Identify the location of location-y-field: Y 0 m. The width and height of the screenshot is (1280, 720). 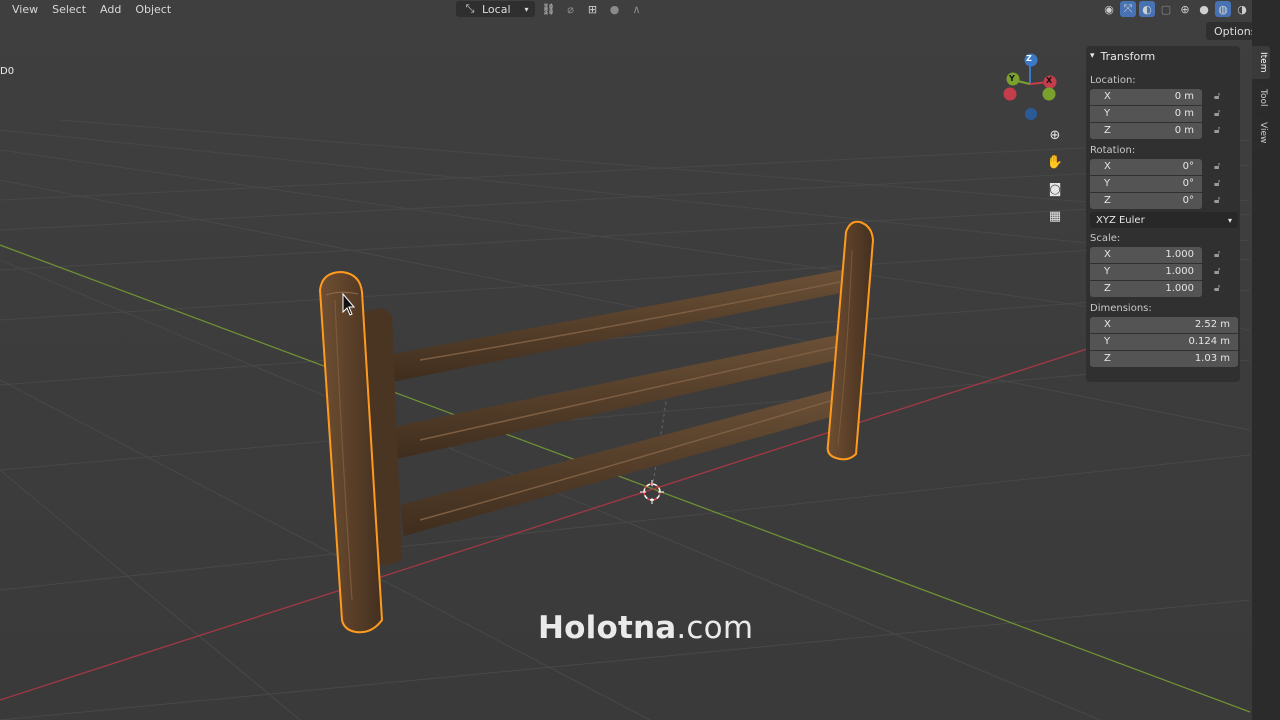
(1146, 113).